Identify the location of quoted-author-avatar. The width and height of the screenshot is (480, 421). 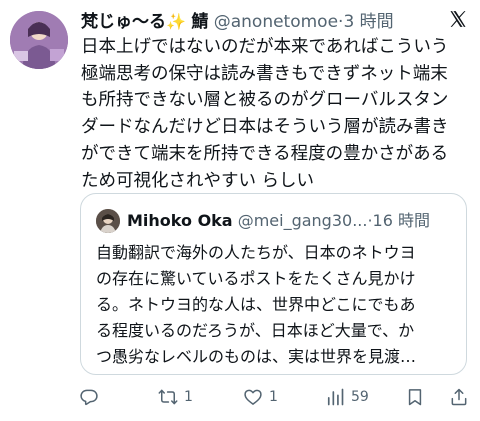
(108, 221).